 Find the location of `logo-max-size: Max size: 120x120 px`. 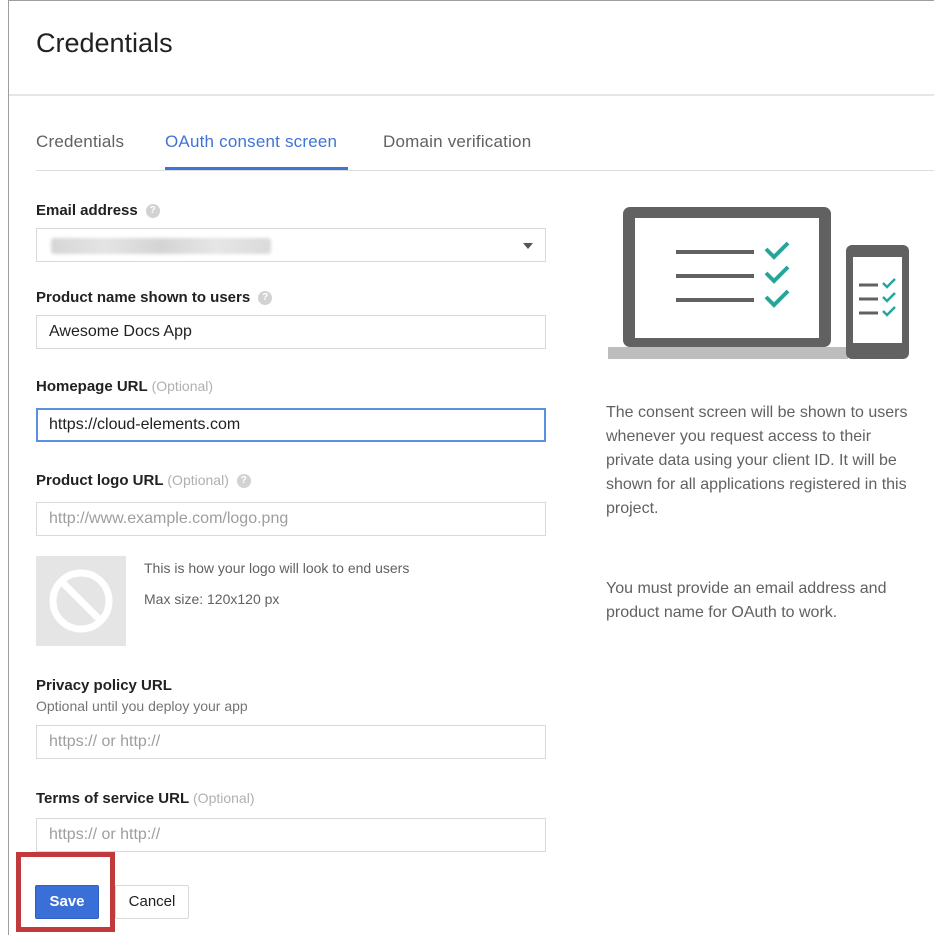

logo-max-size: Max size: 120x120 px is located at coordinates (212, 599).